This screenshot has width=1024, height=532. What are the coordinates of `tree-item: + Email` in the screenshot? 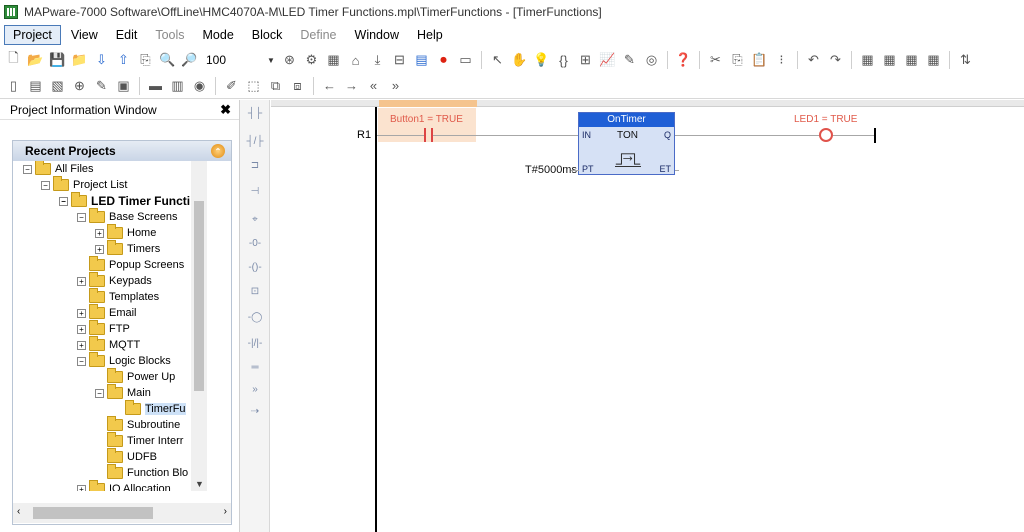 It's located at (107, 312).